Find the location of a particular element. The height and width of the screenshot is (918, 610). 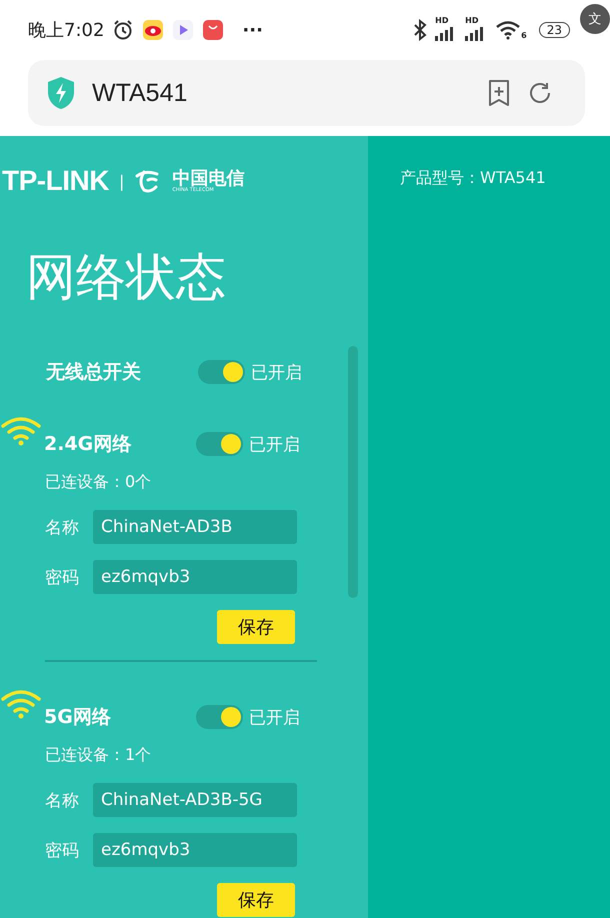

connected-devices: 已连设备：1个 is located at coordinates (98, 755).